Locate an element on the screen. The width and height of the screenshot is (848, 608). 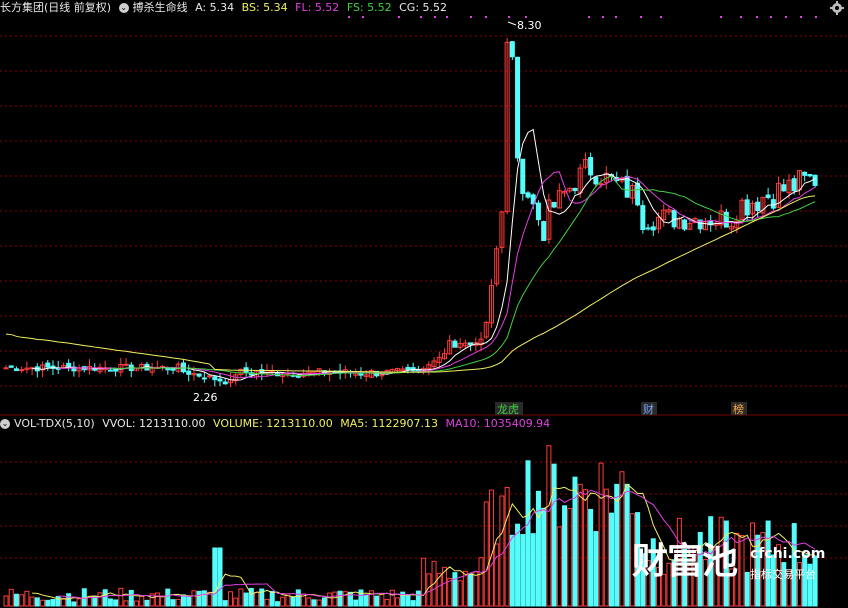
watermark-slogan: 指标交易平台 is located at coordinates (783, 574).